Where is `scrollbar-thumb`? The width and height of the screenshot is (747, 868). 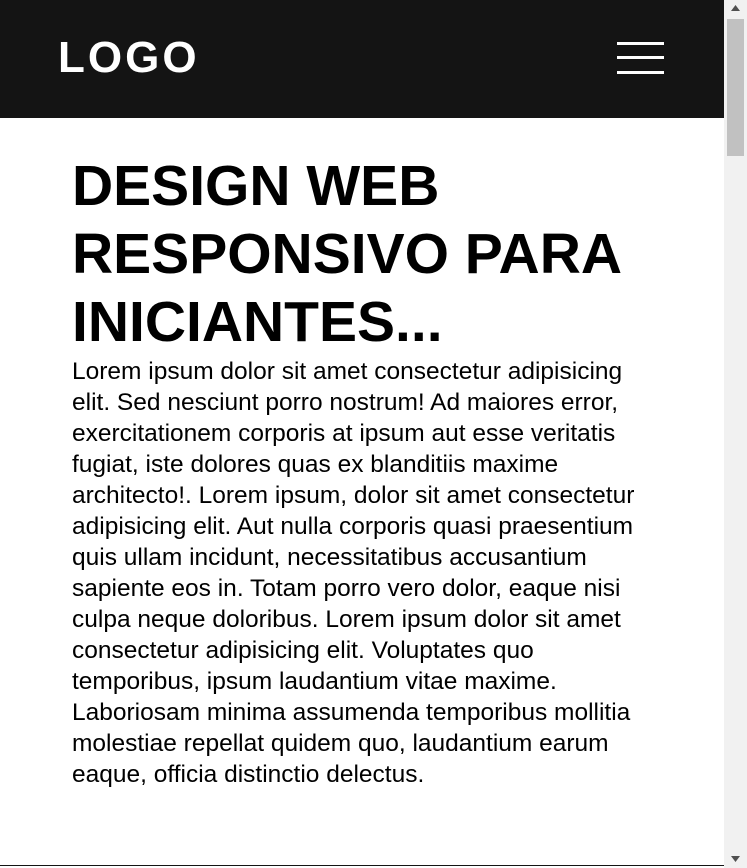
scrollbar-thumb is located at coordinates (735, 87).